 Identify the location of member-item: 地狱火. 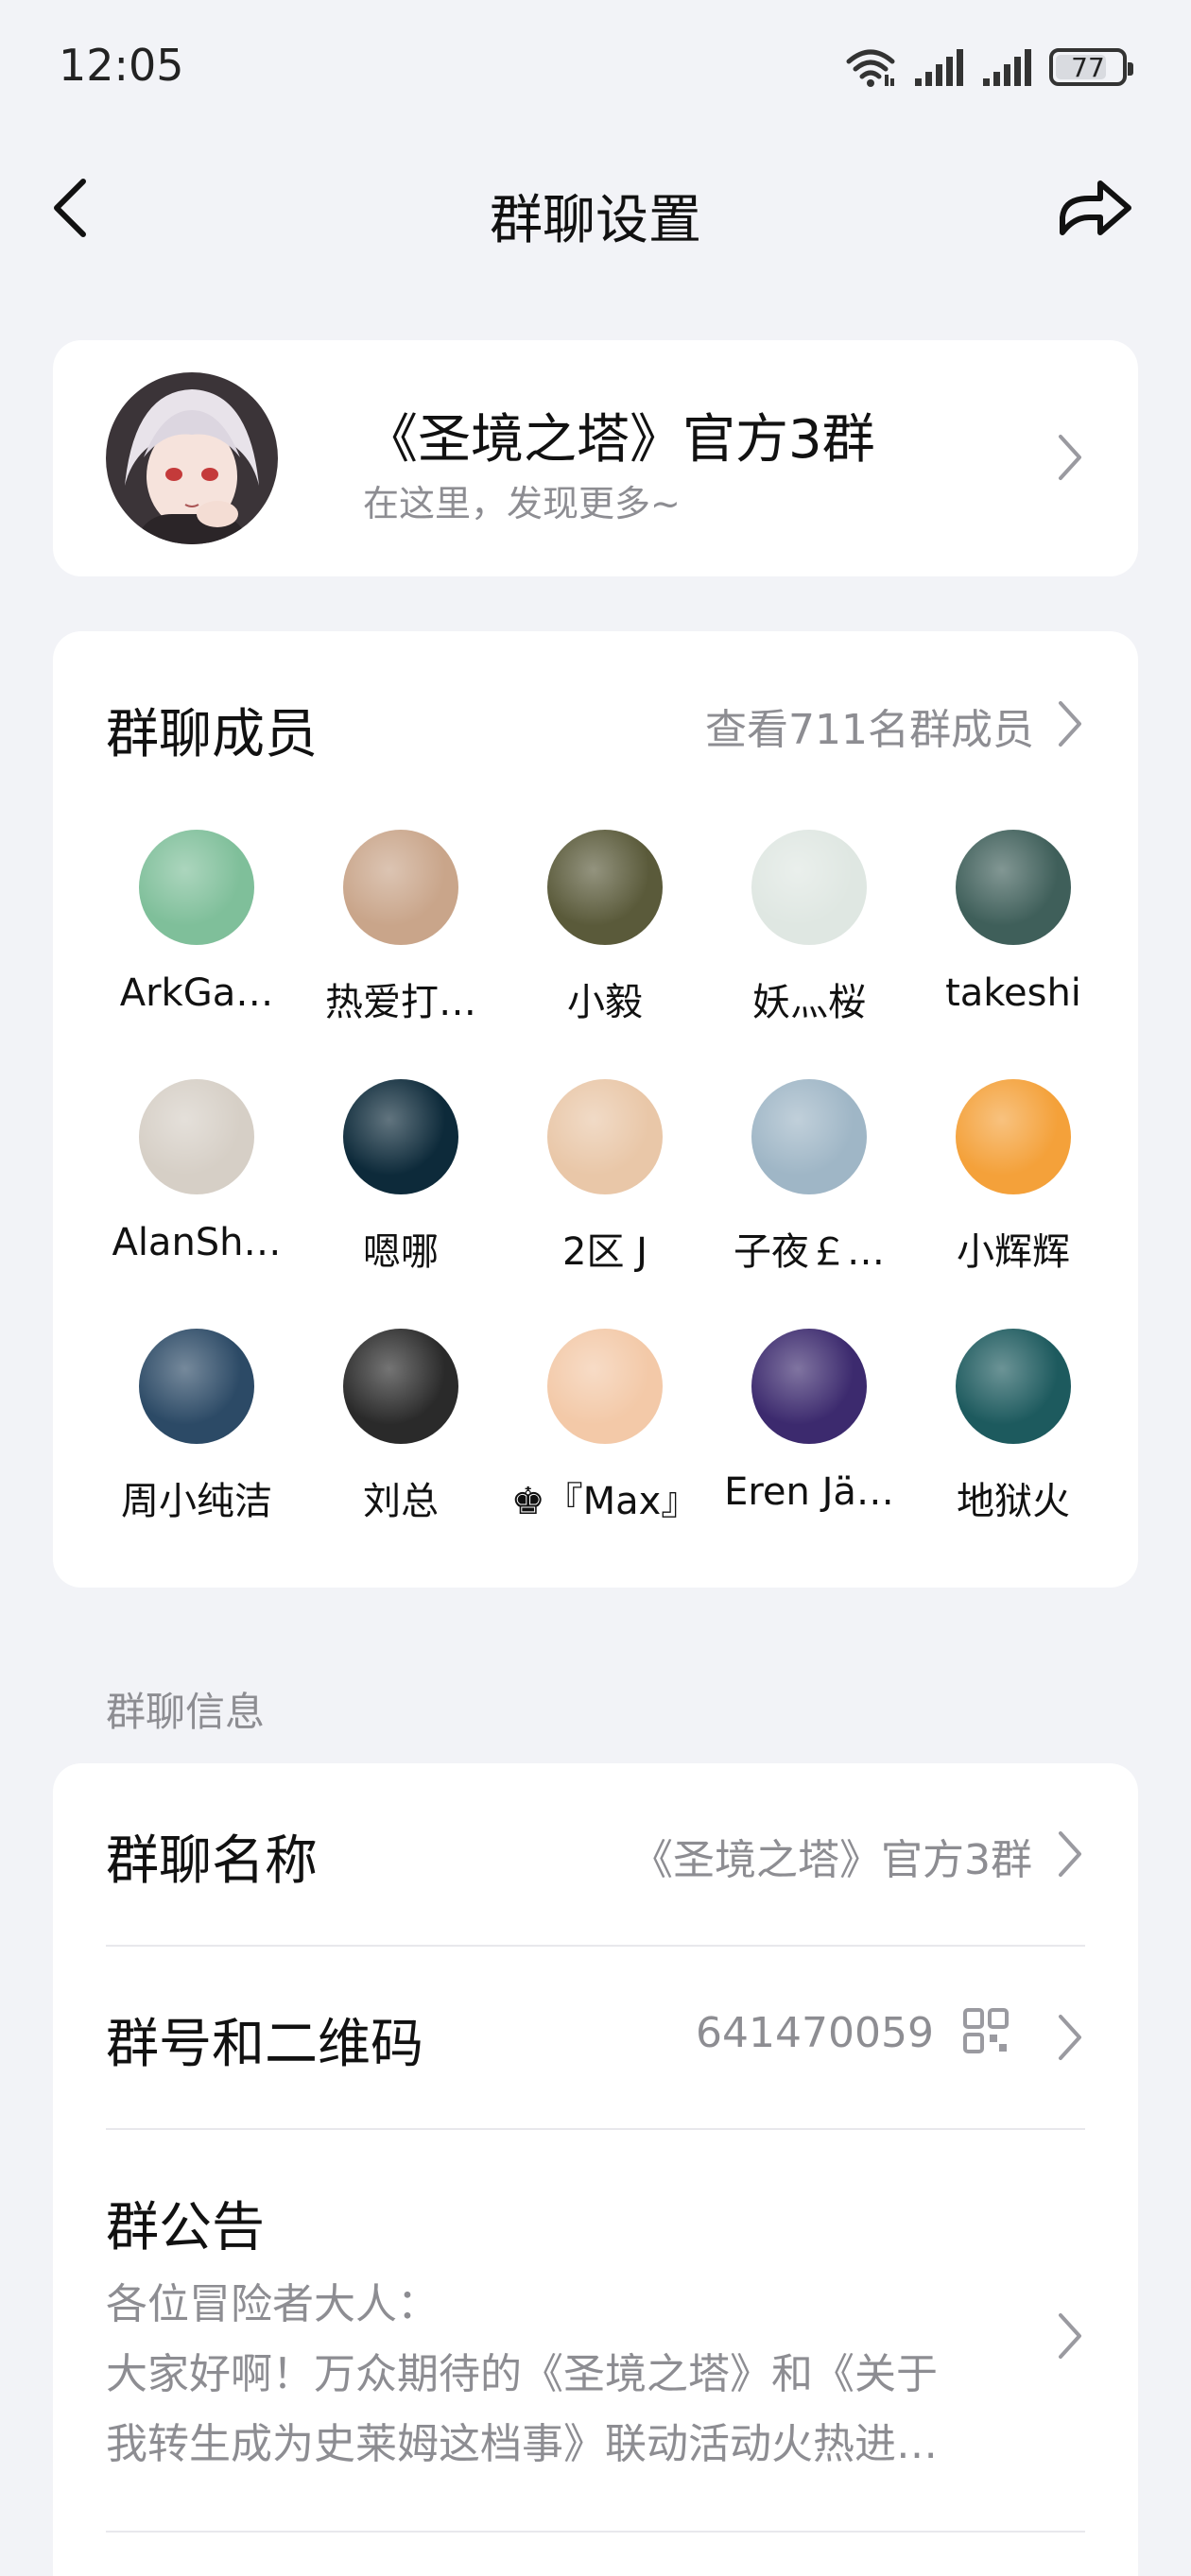
(1013, 1433).